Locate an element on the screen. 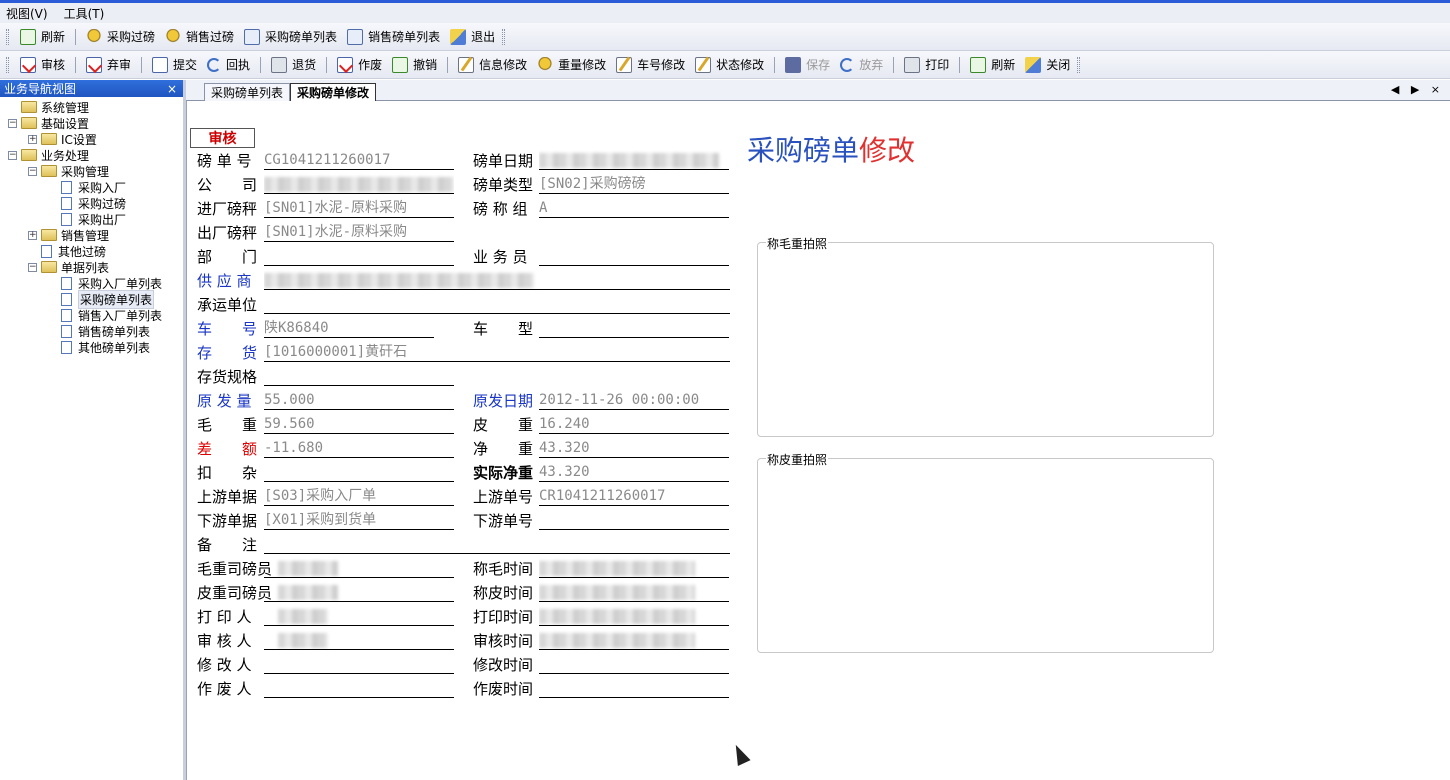  field-actual-net: 43.320 is located at coordinates (634, 472).